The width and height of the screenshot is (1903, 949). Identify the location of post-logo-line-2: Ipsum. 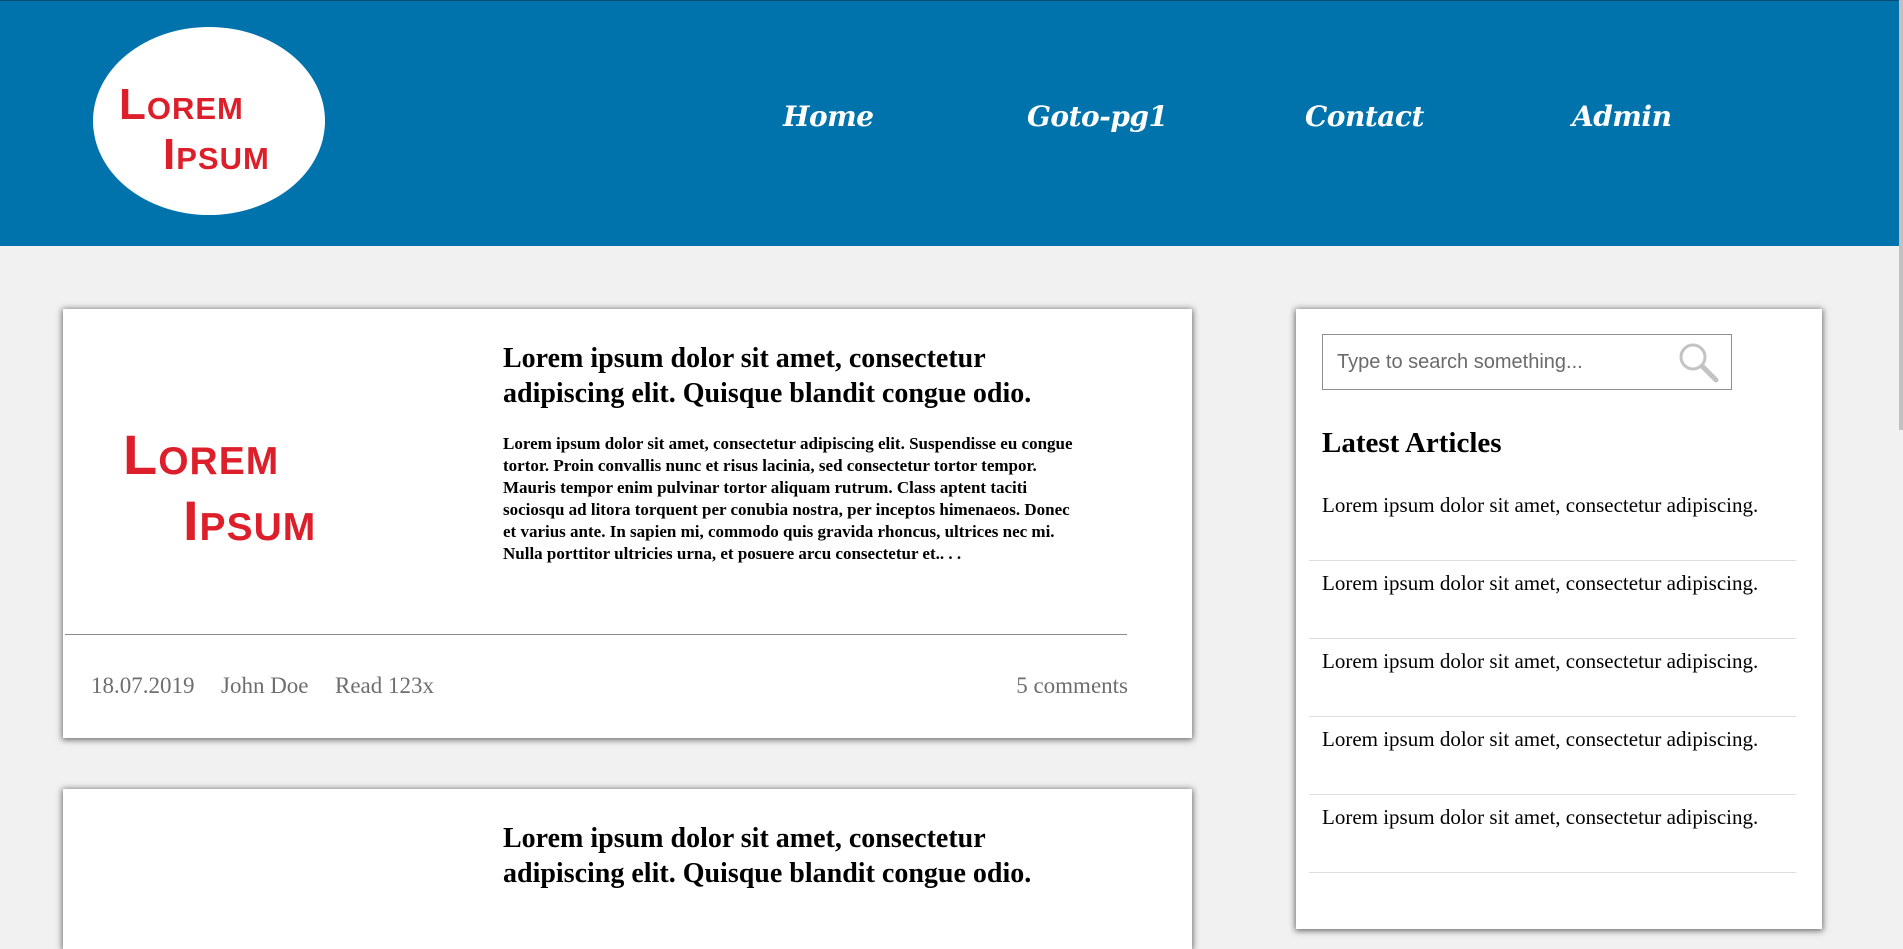
(250, 520).